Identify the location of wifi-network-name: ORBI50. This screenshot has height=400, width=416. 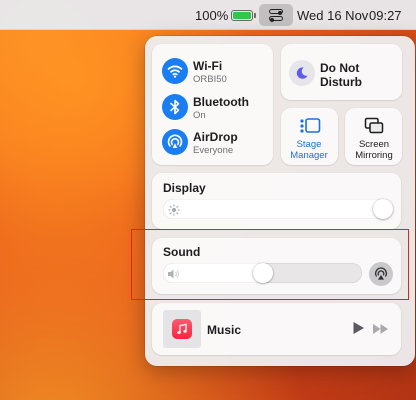
(210, 79).